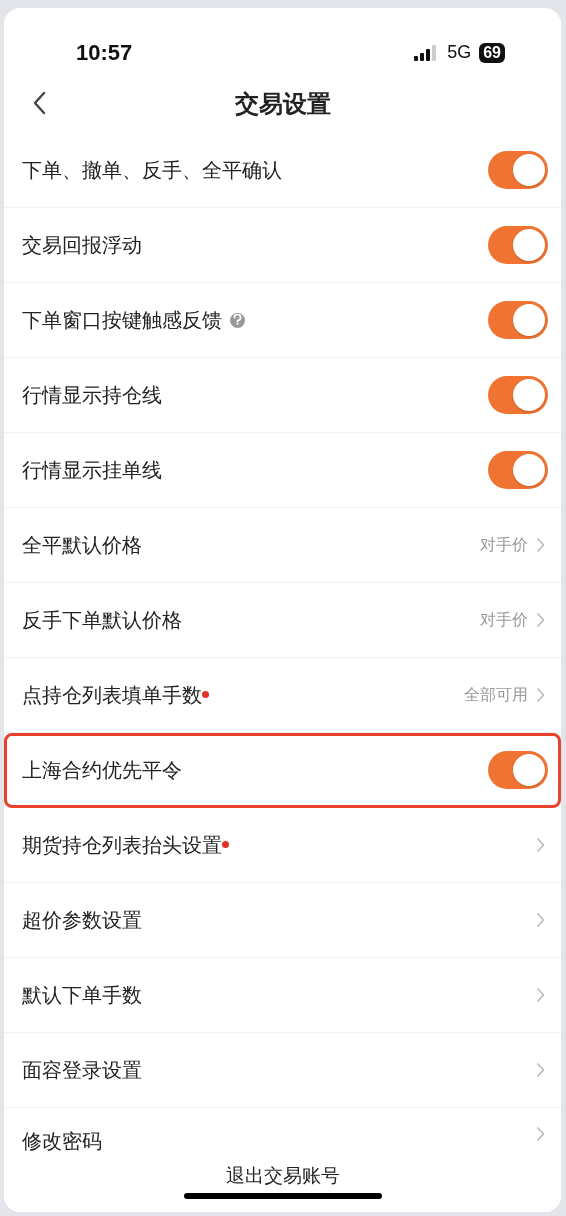  What do you see at coordinates (82, 995) in the screenshot?
I see `row-label: 默认下单手数` at bounding box center [82, 995].